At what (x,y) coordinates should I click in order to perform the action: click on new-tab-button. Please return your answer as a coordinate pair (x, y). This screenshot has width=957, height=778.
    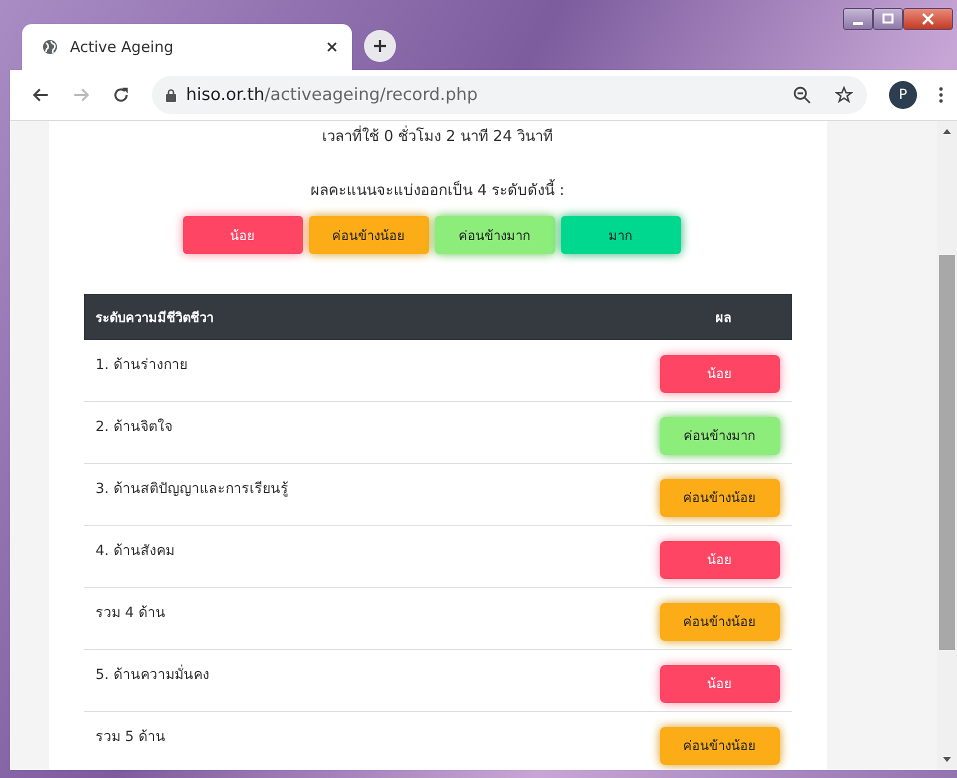
    Looking at the image, I should click on (380, 46).